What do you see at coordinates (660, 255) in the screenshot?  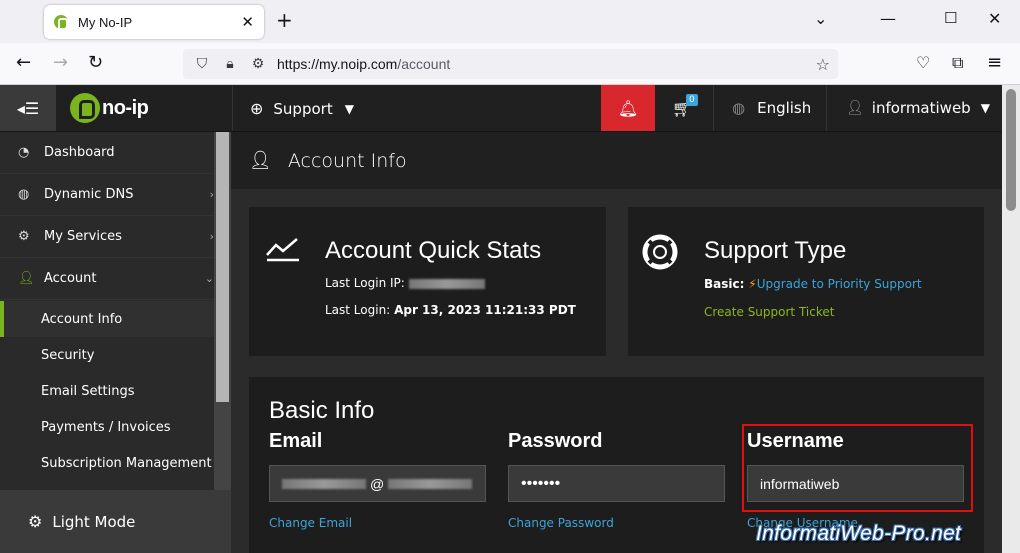 I see `lifebuoy-icon` at bounding box center [660, 255].